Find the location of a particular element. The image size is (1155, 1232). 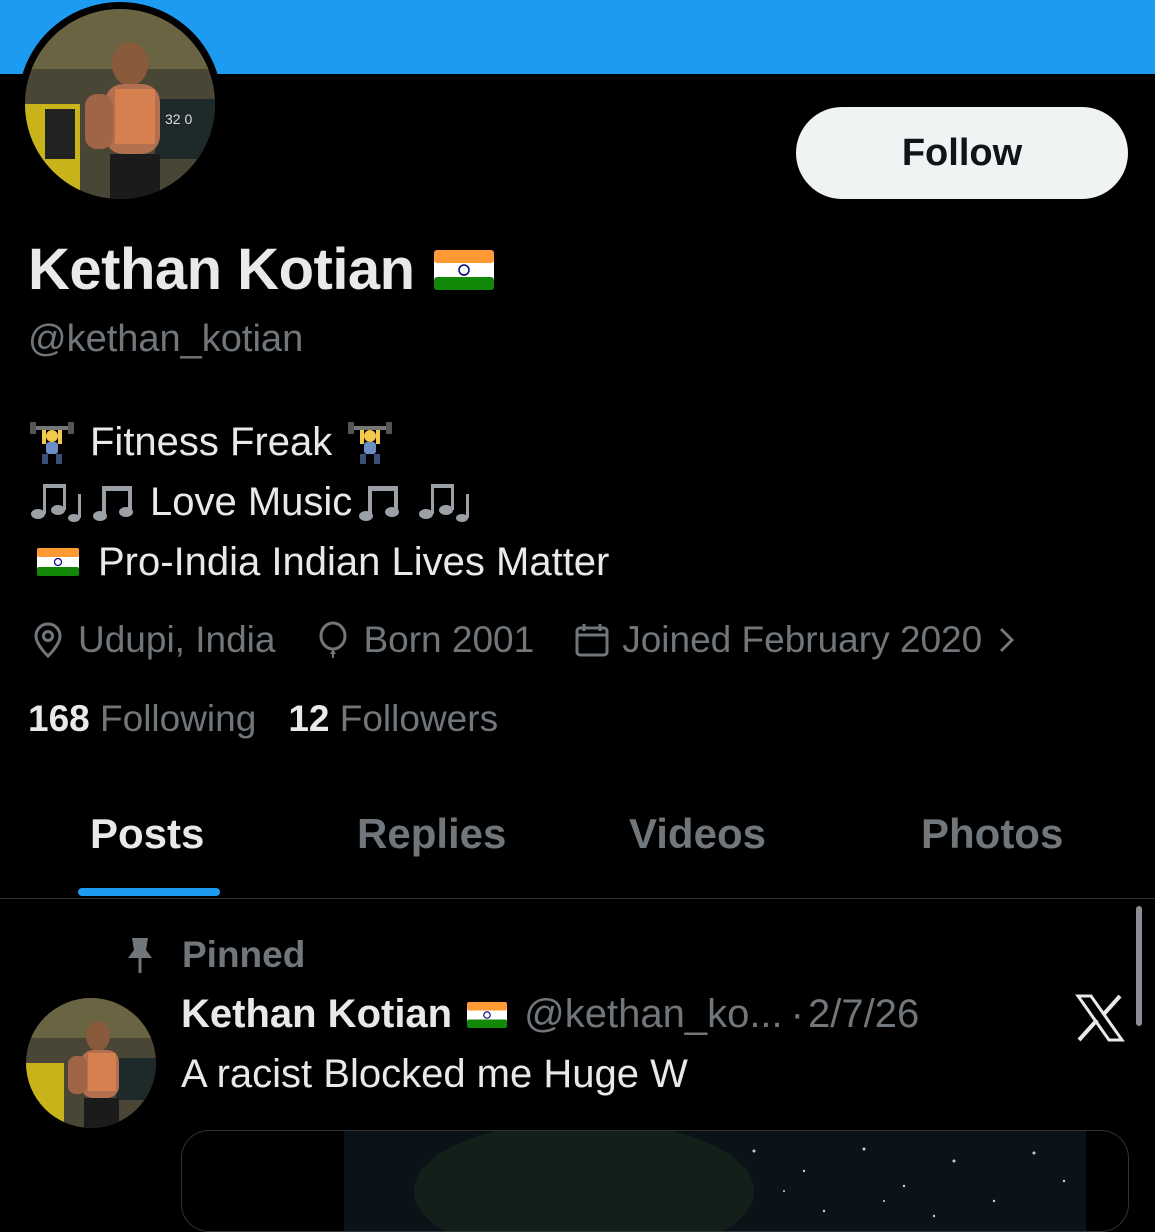

meta-joined: Joined February 2020 is located at coordinates (800, 640).